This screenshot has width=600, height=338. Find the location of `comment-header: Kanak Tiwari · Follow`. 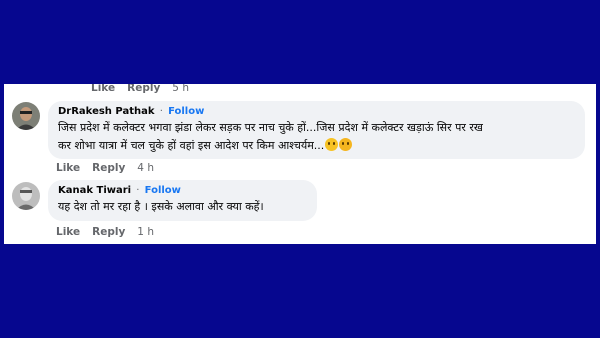

comment-header: Kanak Tiwari · Follow is located at coordinates (119, 190).